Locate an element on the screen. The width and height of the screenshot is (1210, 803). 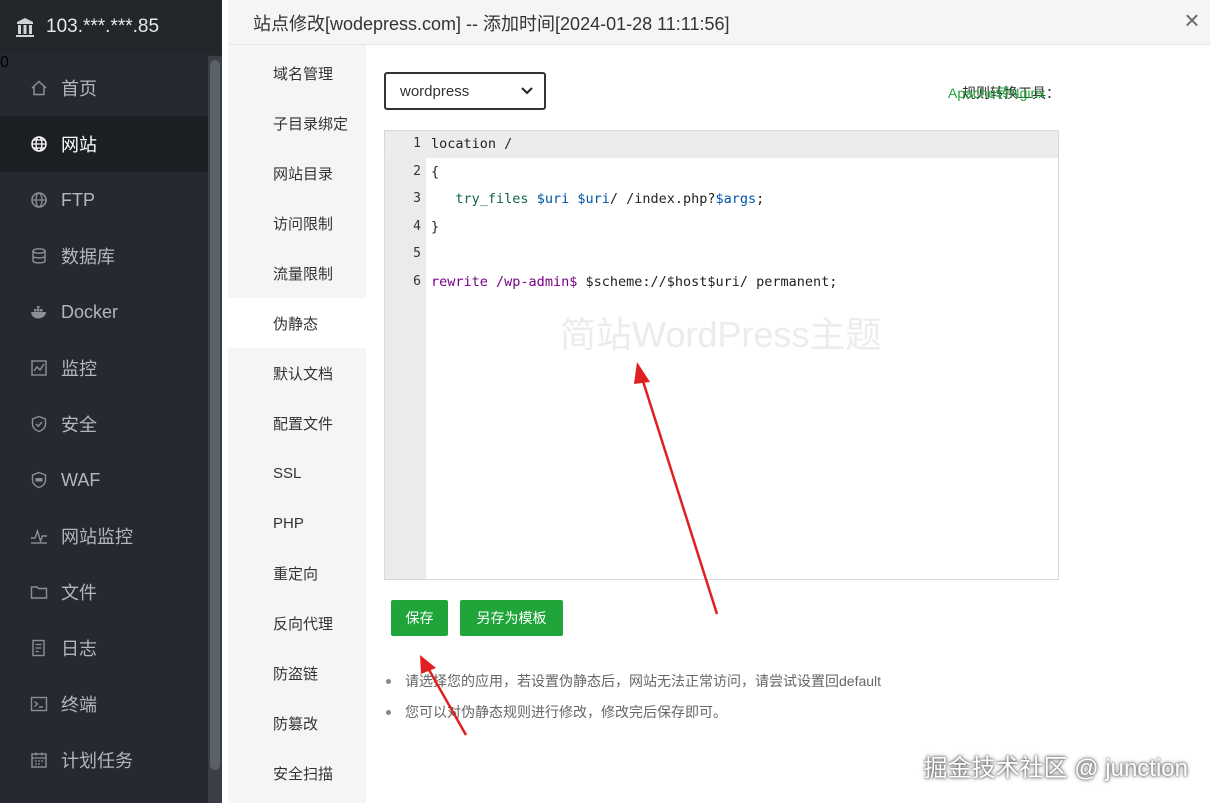
server-header: 103.***.***.85 is located at coordinates (111, 27).